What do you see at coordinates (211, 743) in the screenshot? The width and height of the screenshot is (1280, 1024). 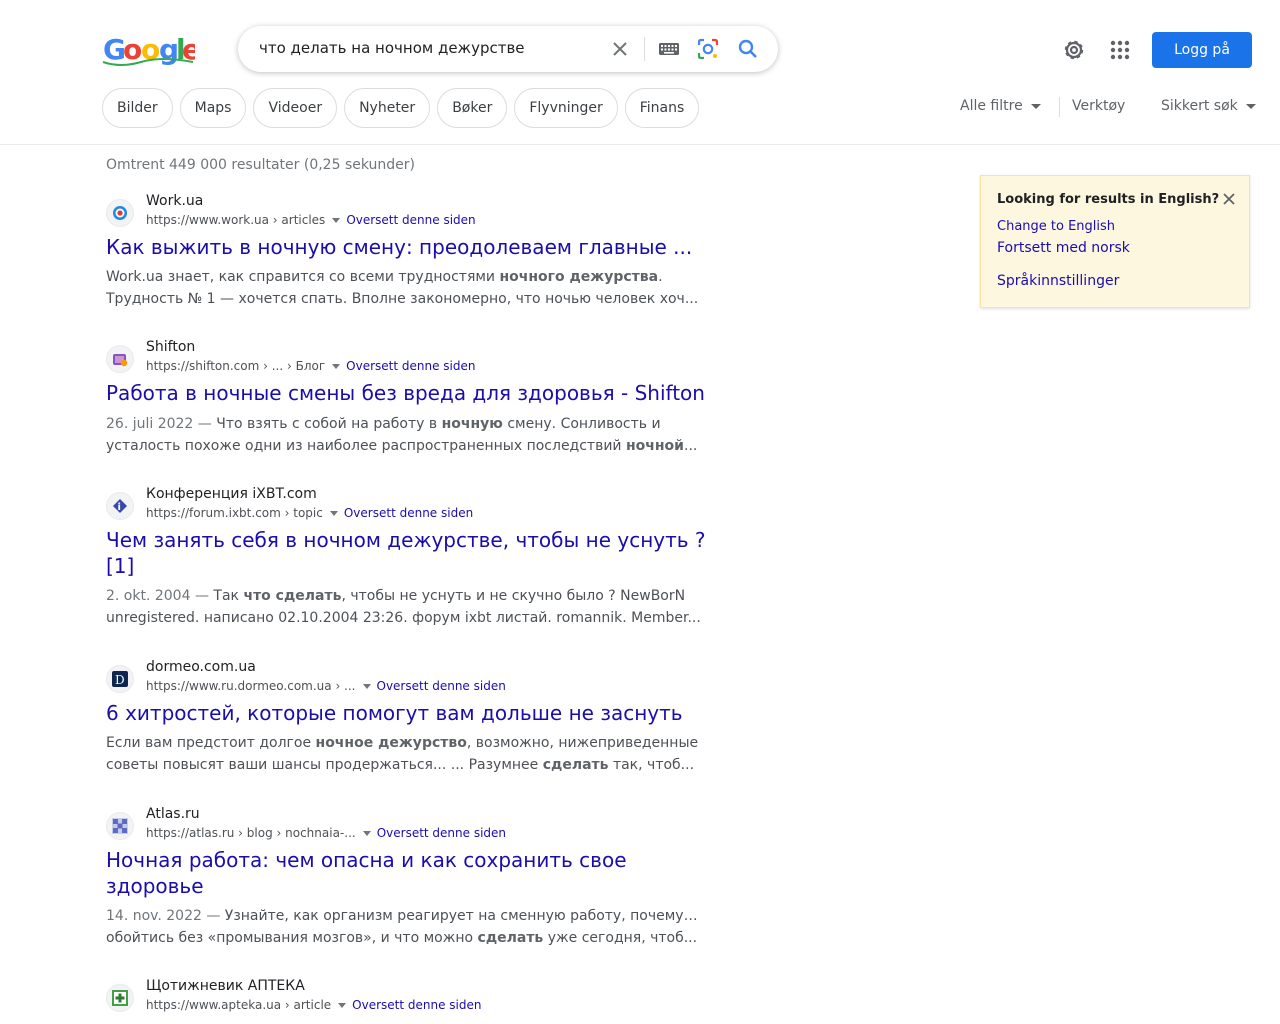 I see `snippet-text: Если вам предстоит долгое` at bounding box center [211, 743].